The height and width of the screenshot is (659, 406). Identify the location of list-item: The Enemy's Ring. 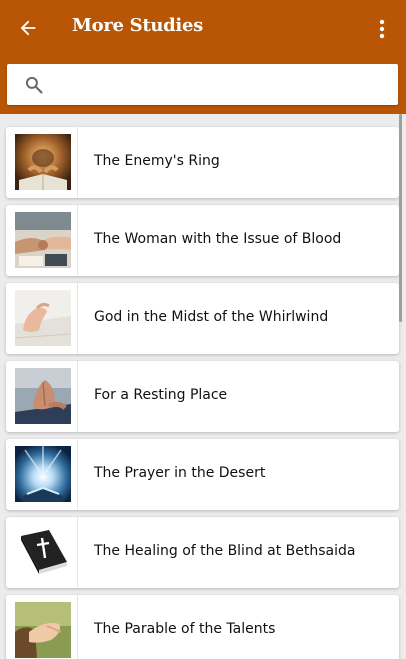
(202, 162).